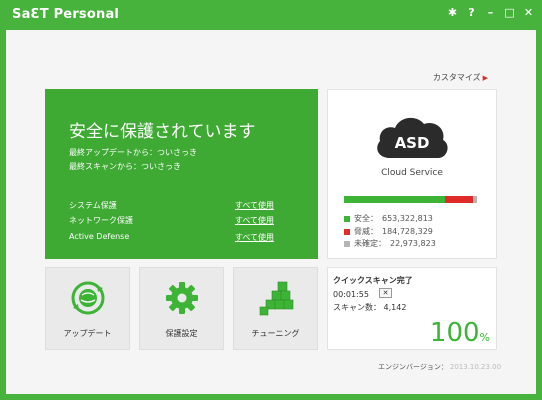  I want to click on app-title: SaƐT Personal, so click(66, 14).